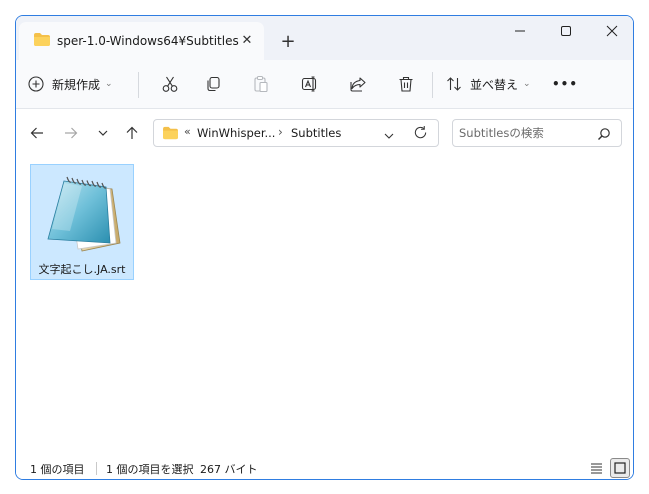  What do you see at coordinates (454, 84) in the screenshot?
I see `sort-icon` at bounding box center [454, 84].